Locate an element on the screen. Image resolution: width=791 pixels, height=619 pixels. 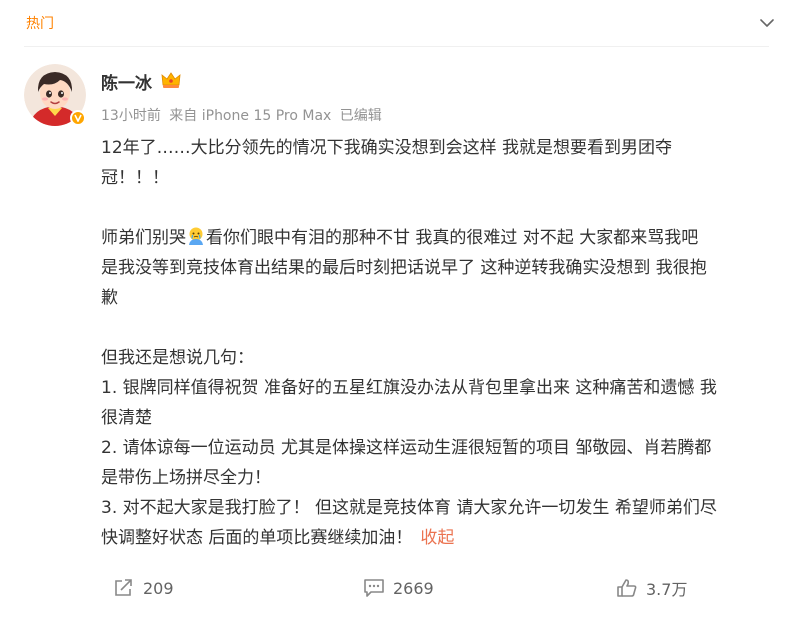
crown-icon is located at coordinates (171, 80).